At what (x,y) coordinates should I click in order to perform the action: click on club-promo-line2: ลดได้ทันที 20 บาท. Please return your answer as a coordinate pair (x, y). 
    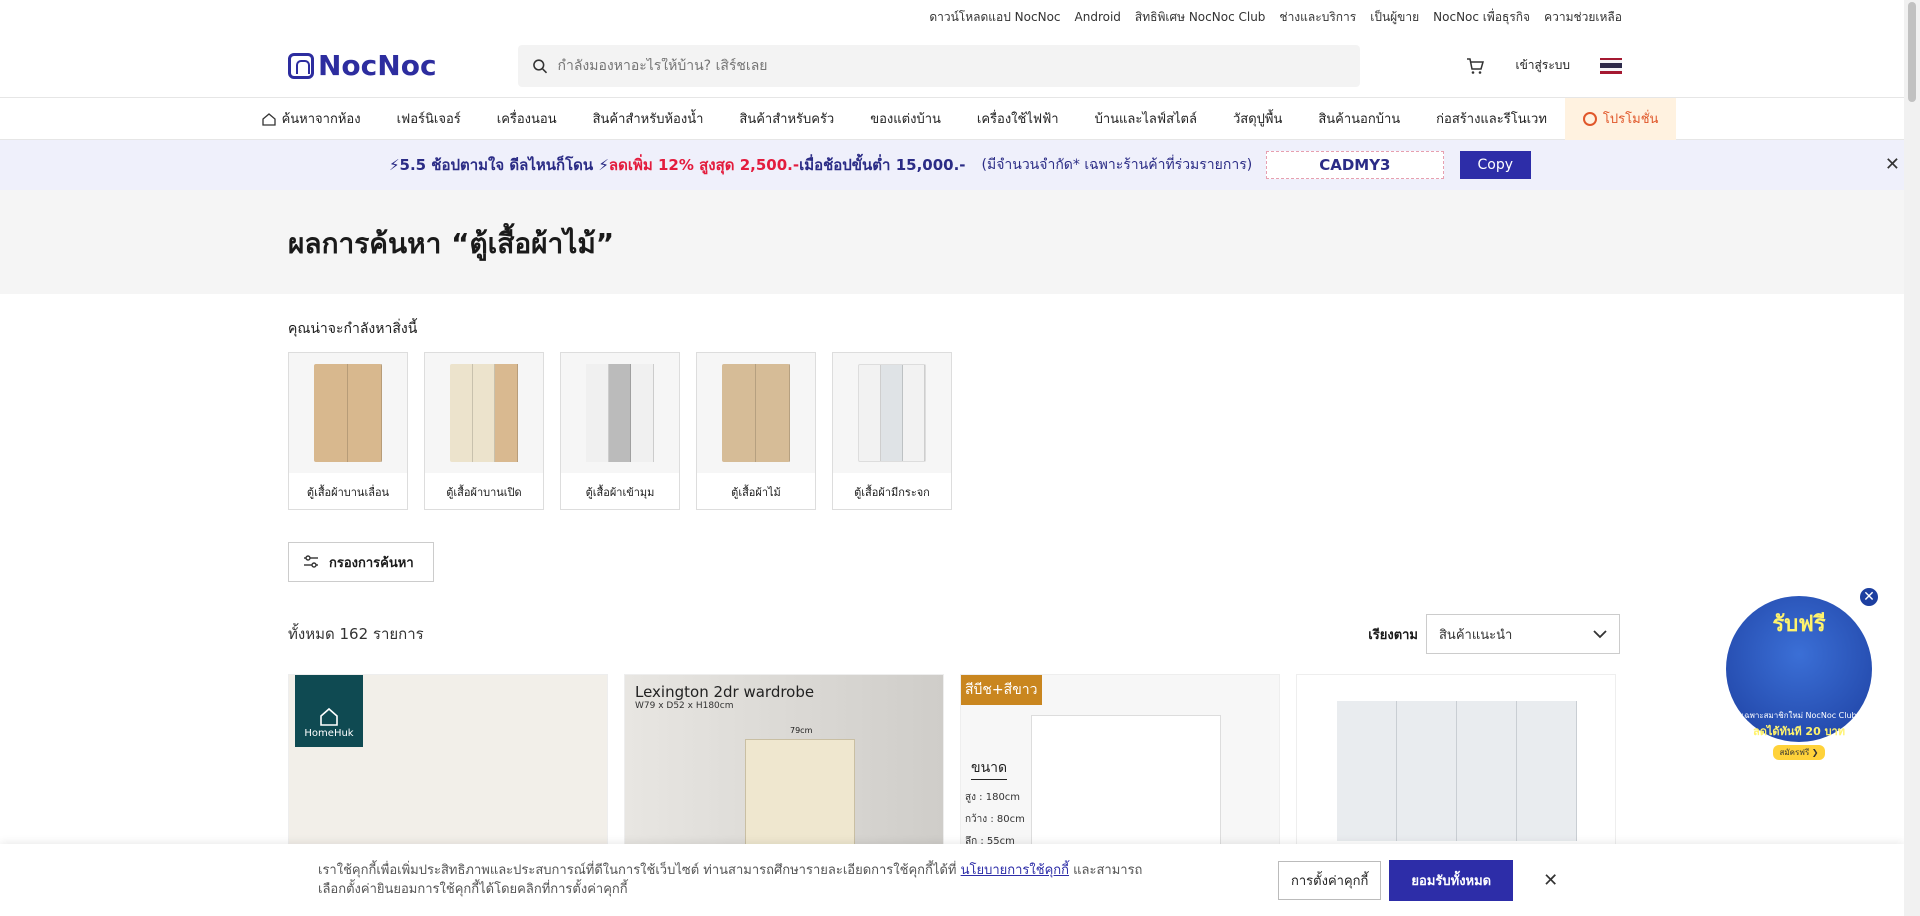
    Looking at the image, I should click on (1799, 731).